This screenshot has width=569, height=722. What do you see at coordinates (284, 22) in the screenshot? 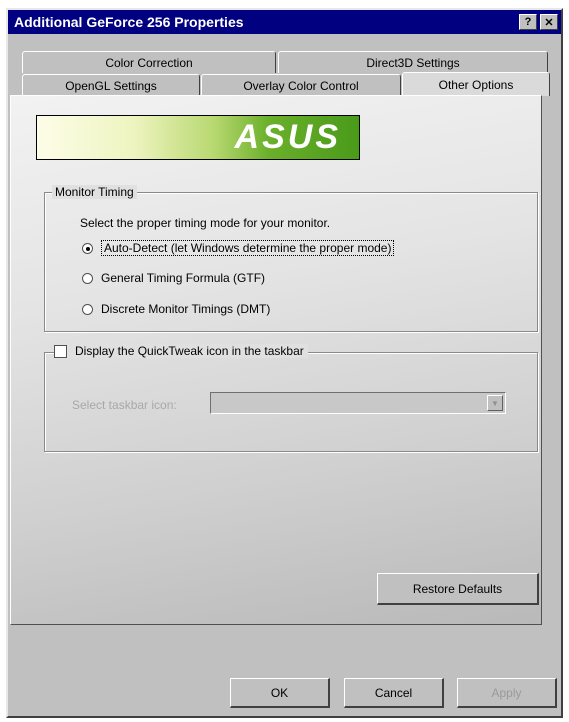
I see `title-bar: Additional GeForce 256 Properties ? ✕` at bounding box center [284, 22].